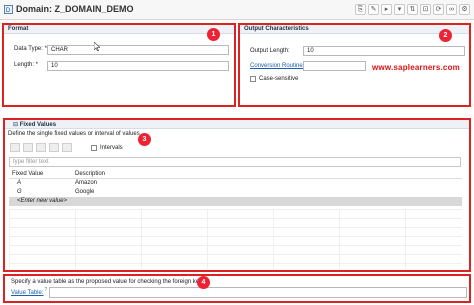 The image size is (474, 305). I want to click on output-length-field: 10, so click(384, 51).